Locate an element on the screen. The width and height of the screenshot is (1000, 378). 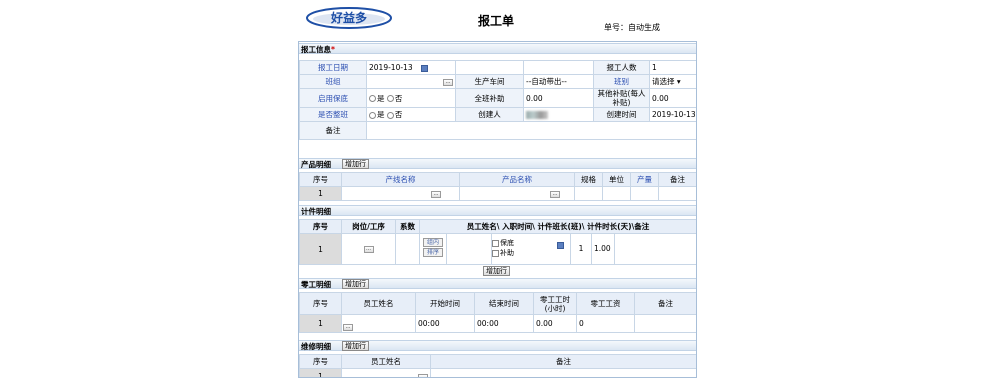
insurance-option: 保底 is located at coordinates (507, 243).